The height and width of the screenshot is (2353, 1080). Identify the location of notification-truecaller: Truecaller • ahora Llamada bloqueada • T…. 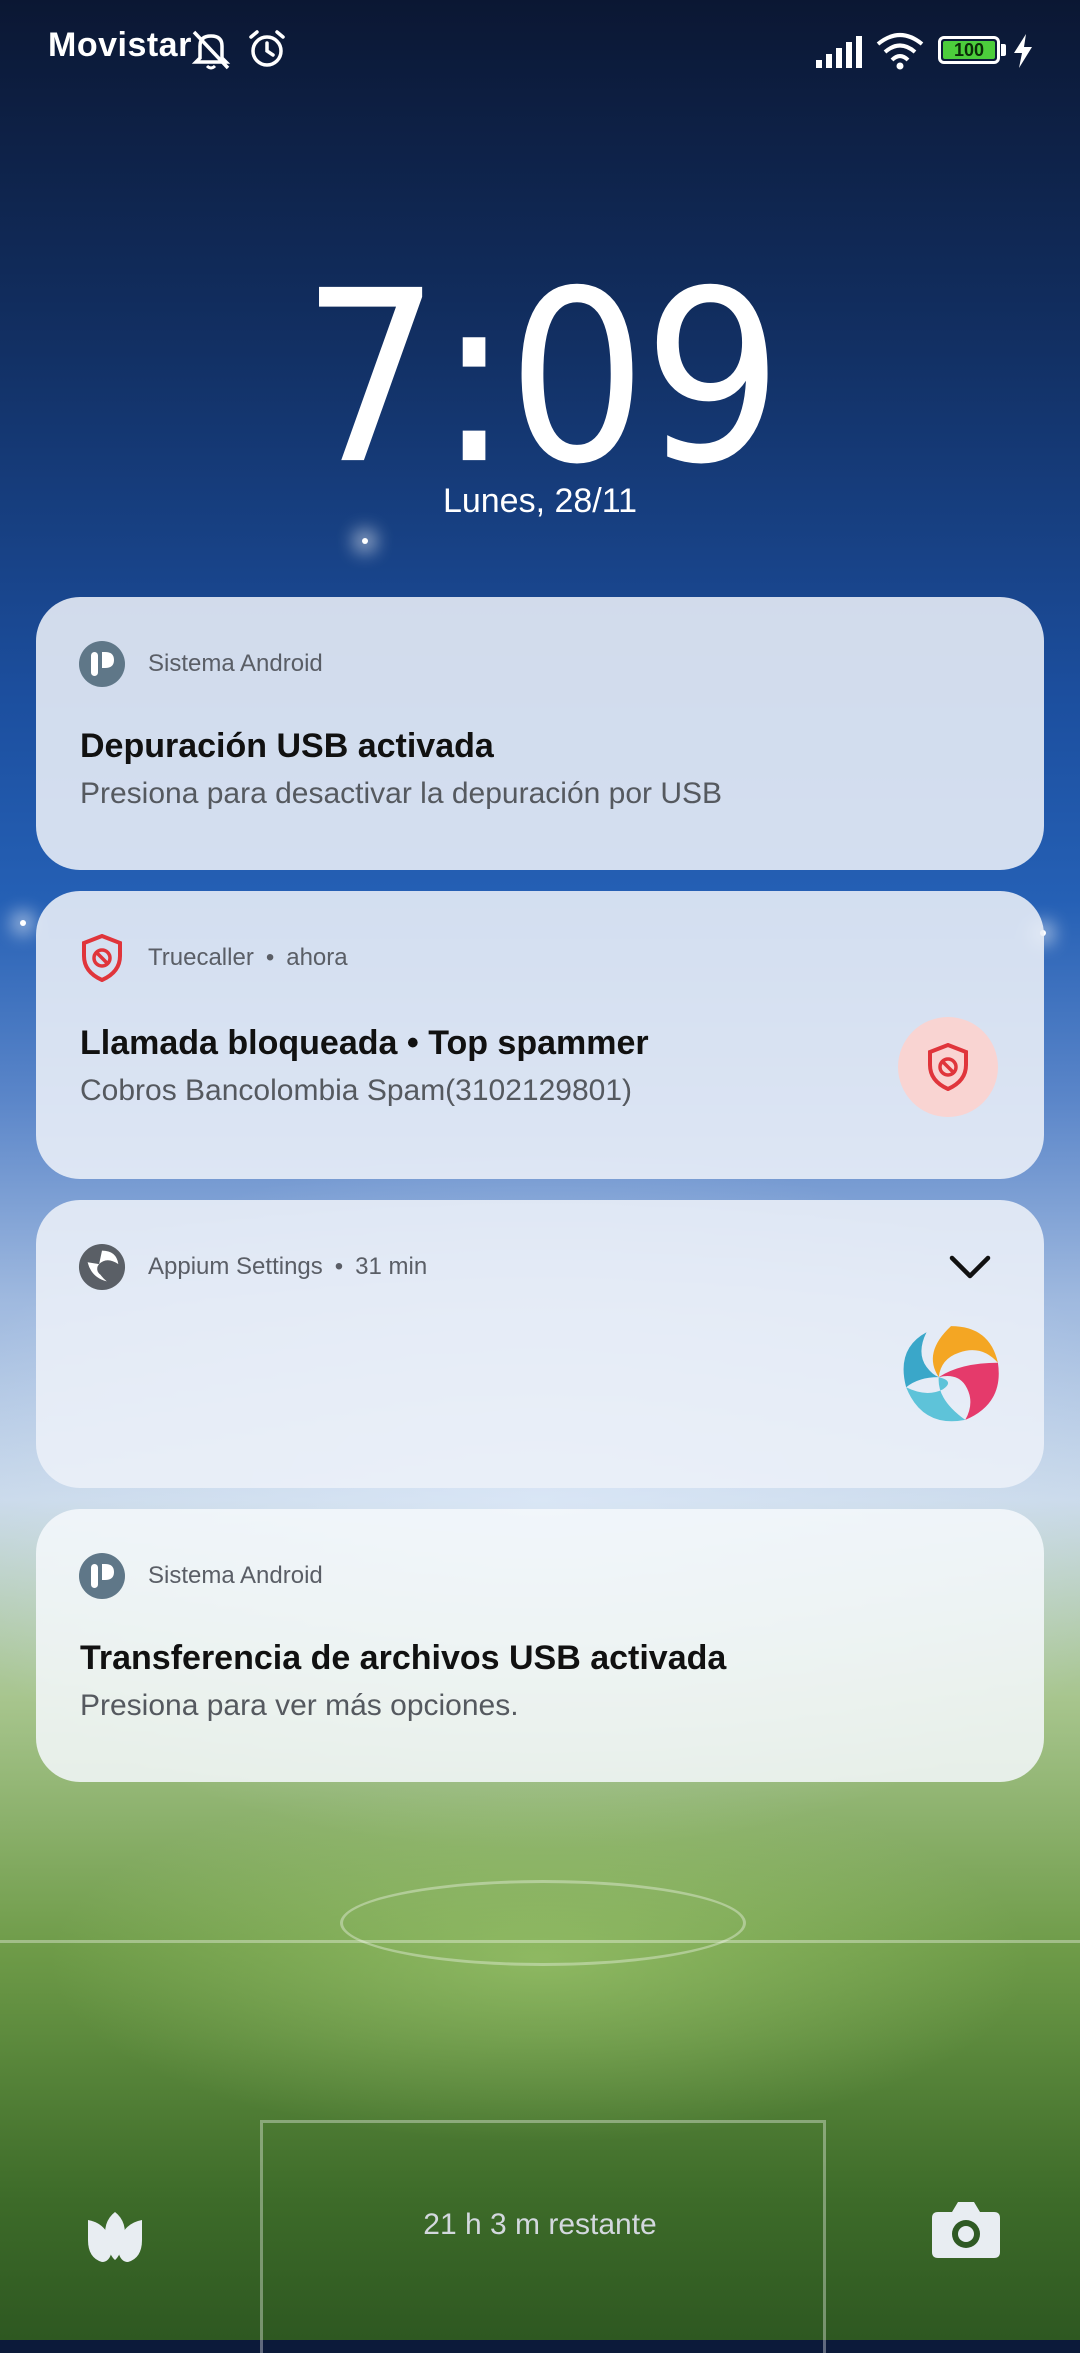
(540, 1035).